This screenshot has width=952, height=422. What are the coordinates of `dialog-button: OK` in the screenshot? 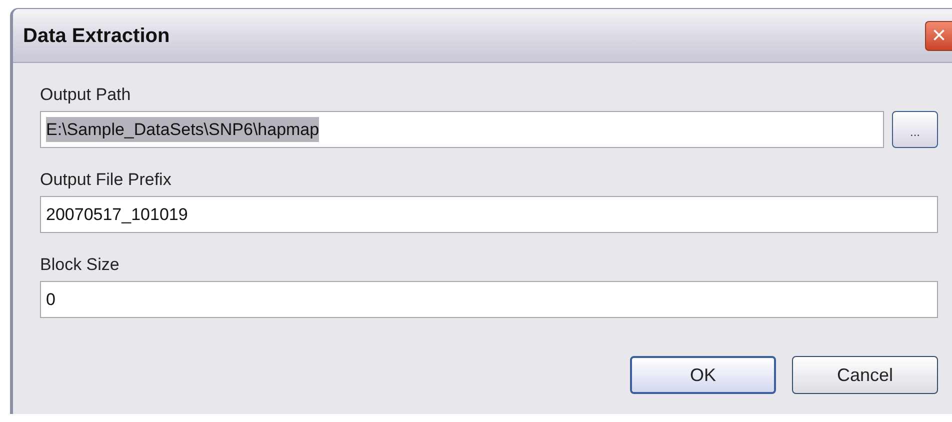 It's located at (703, 375).